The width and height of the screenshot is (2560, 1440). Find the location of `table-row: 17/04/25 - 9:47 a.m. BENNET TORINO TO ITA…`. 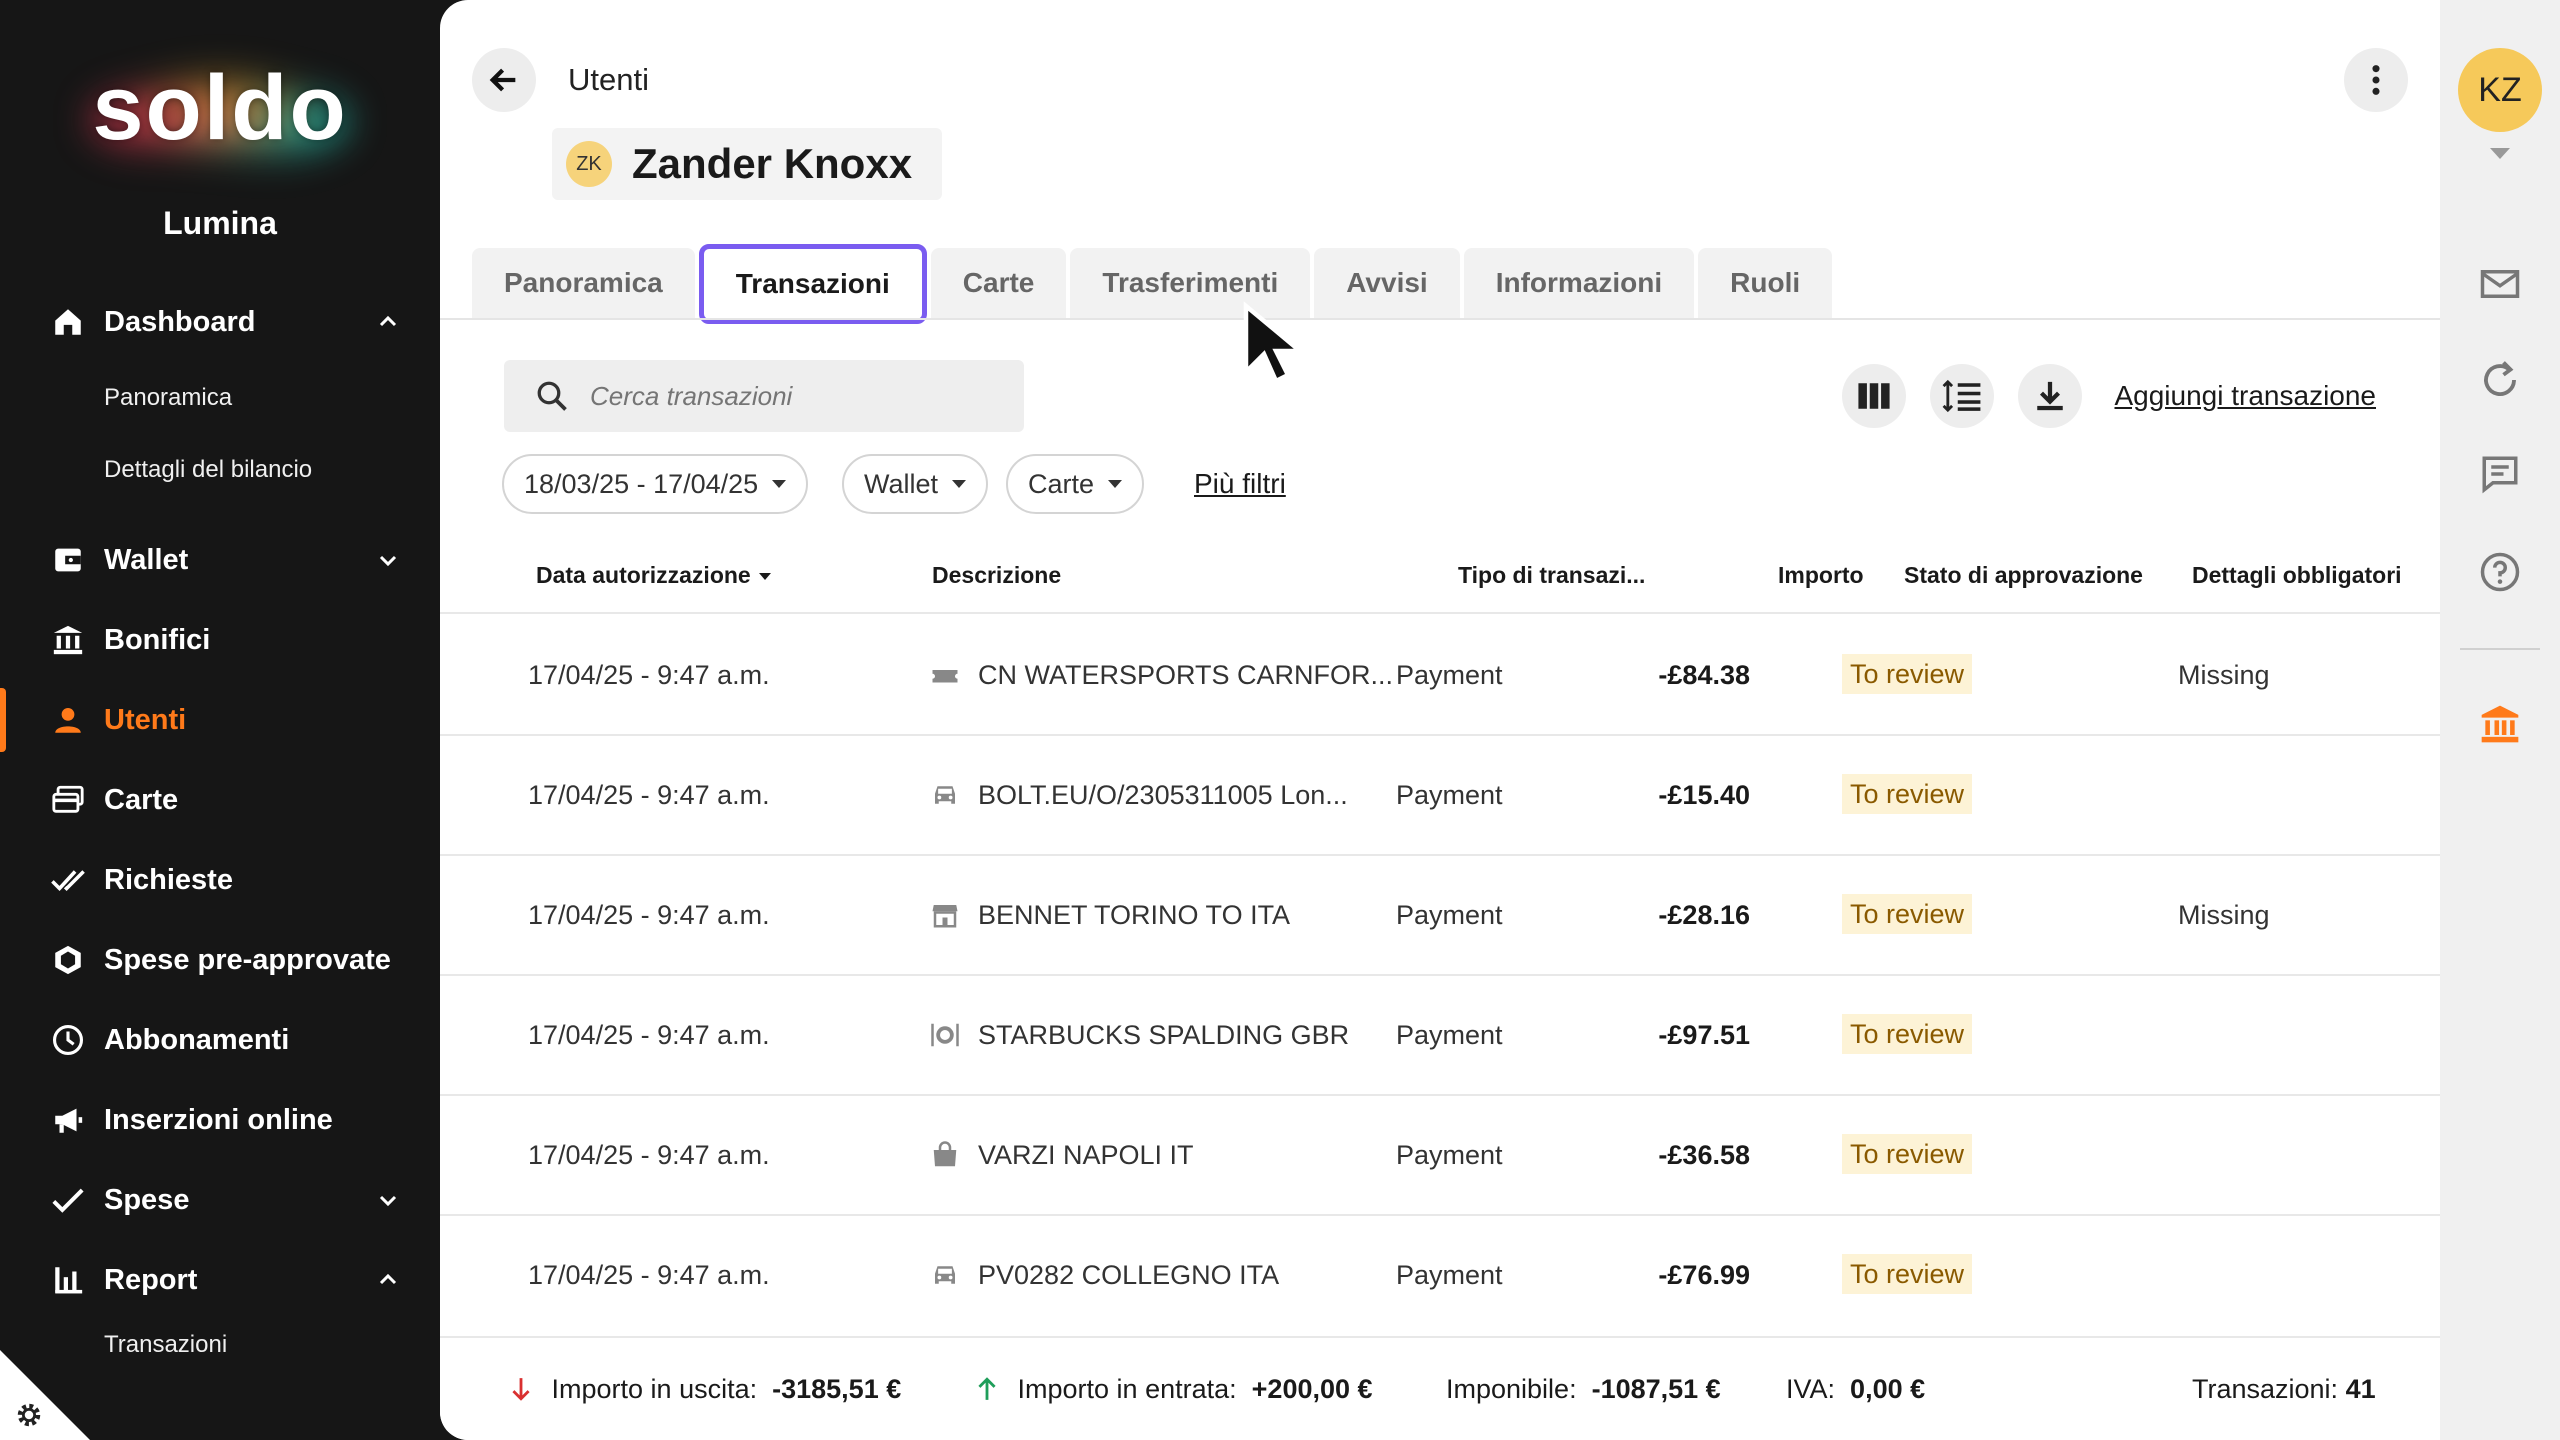

table-row: 17/04/25 - 9:47 a.m. BENNET TORINO TO ITA… is located at coordinates (1440, 916).